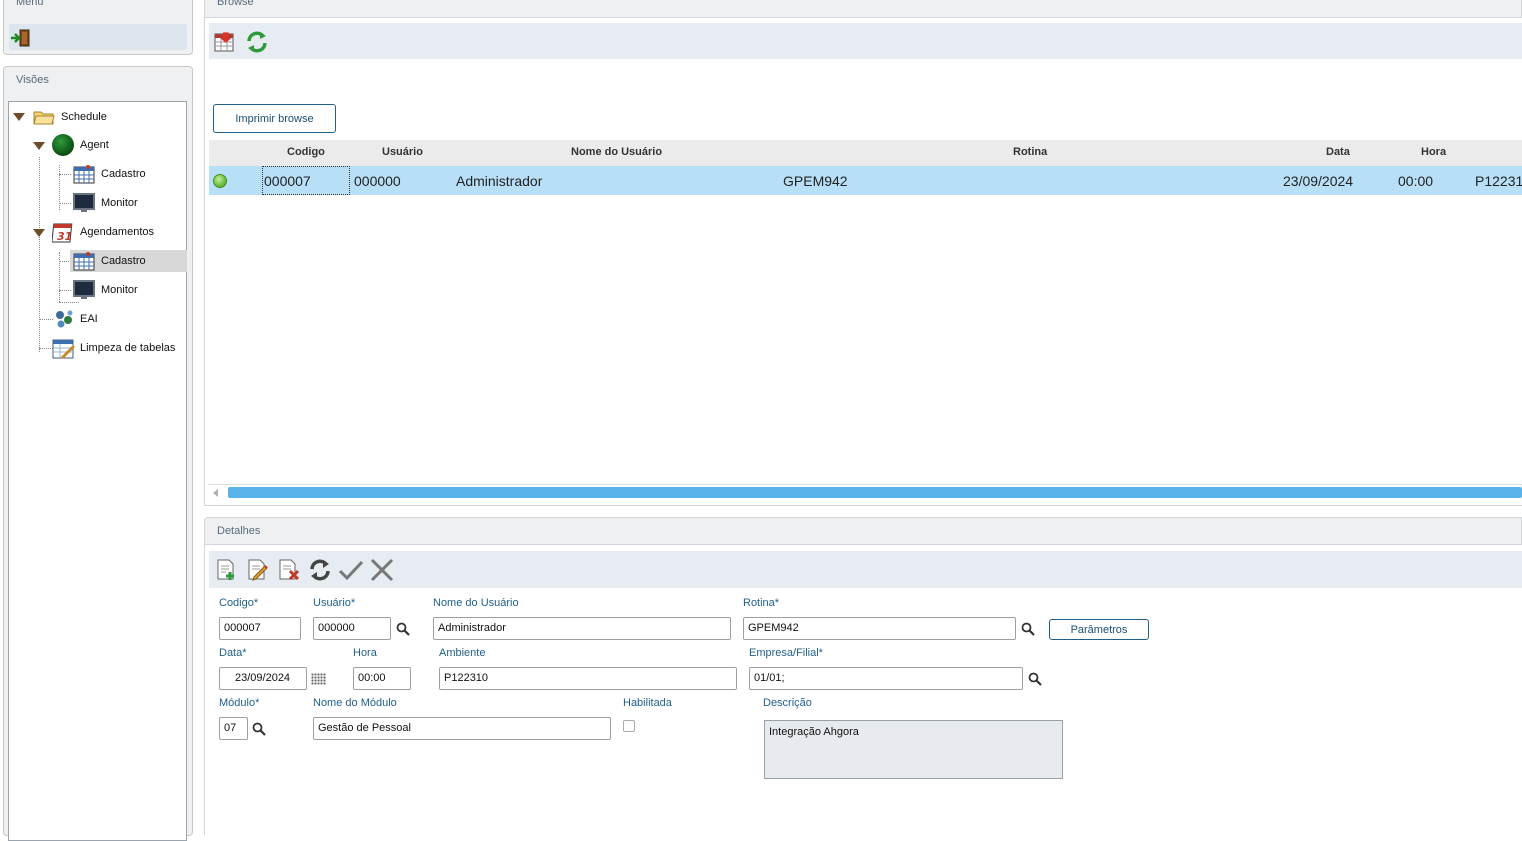  I want to click on cell-codigo: 000007, so click(287, 181).